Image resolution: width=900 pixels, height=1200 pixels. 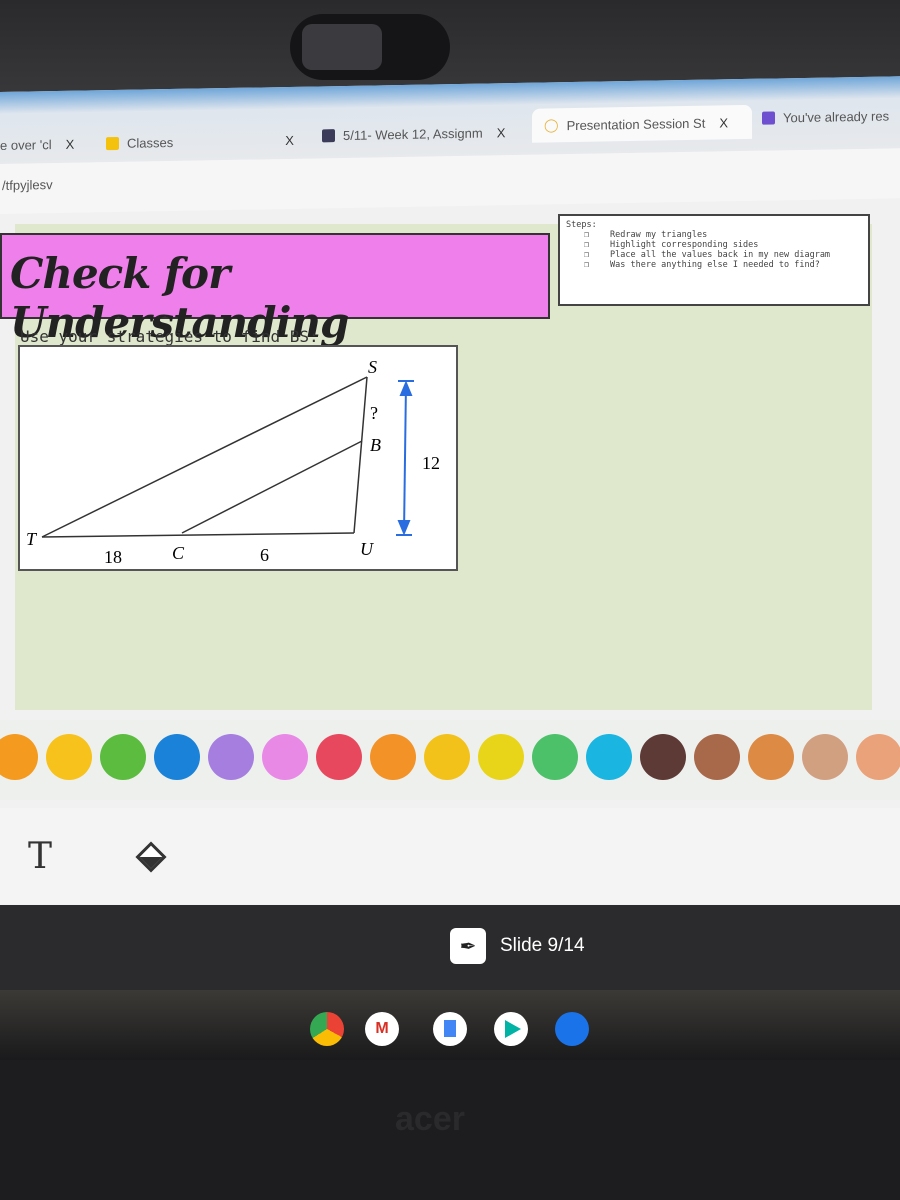 What do you see at coordinates (431, 463) in the screenshot?
I see `label-12: 12` at bounding box center [431, 463].